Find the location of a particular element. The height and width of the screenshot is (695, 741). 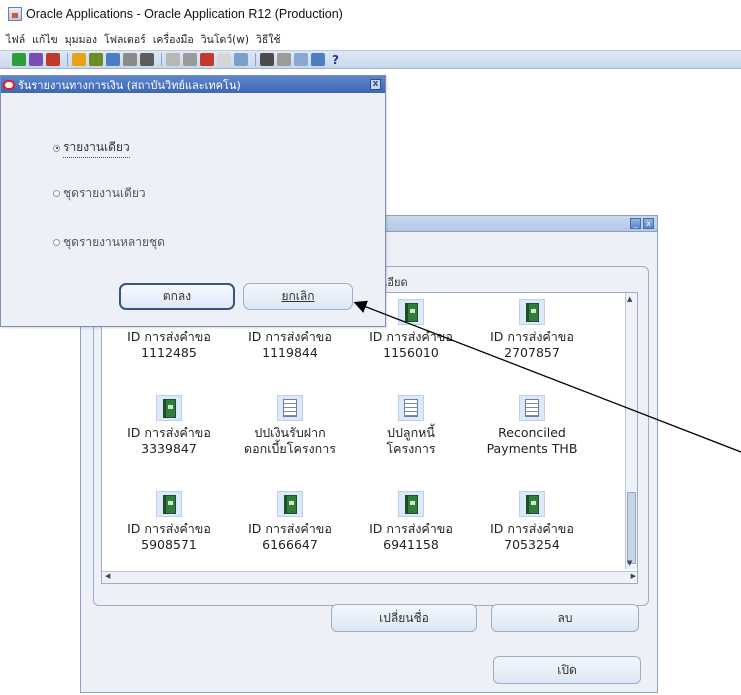

document-item: ID การส่งคำขอ 2707857 is located at coordinates (532, 330).